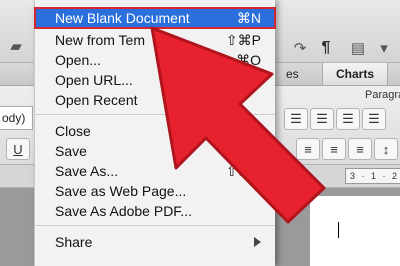 This screenshot has height=266, width=400. Describe the element at coordinates (326, 48) in the screenshot. I see `pilcrow-icon: ¶` at that location.